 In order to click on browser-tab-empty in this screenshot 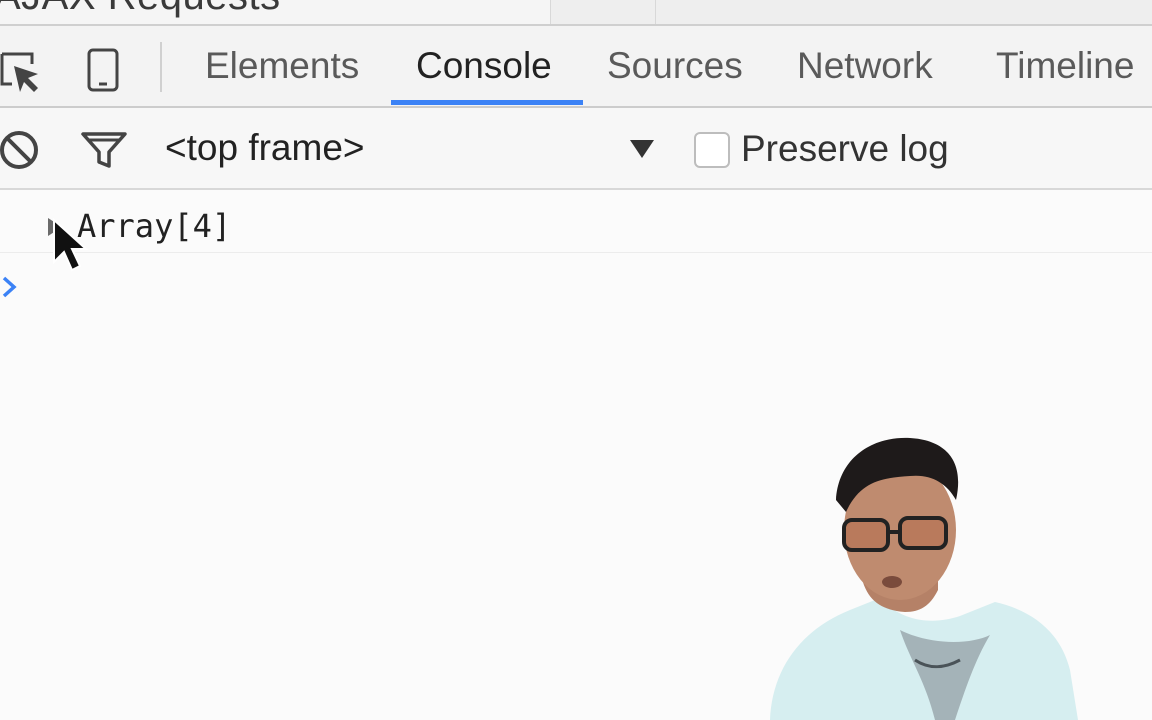, I will do `click(851, 12)`.